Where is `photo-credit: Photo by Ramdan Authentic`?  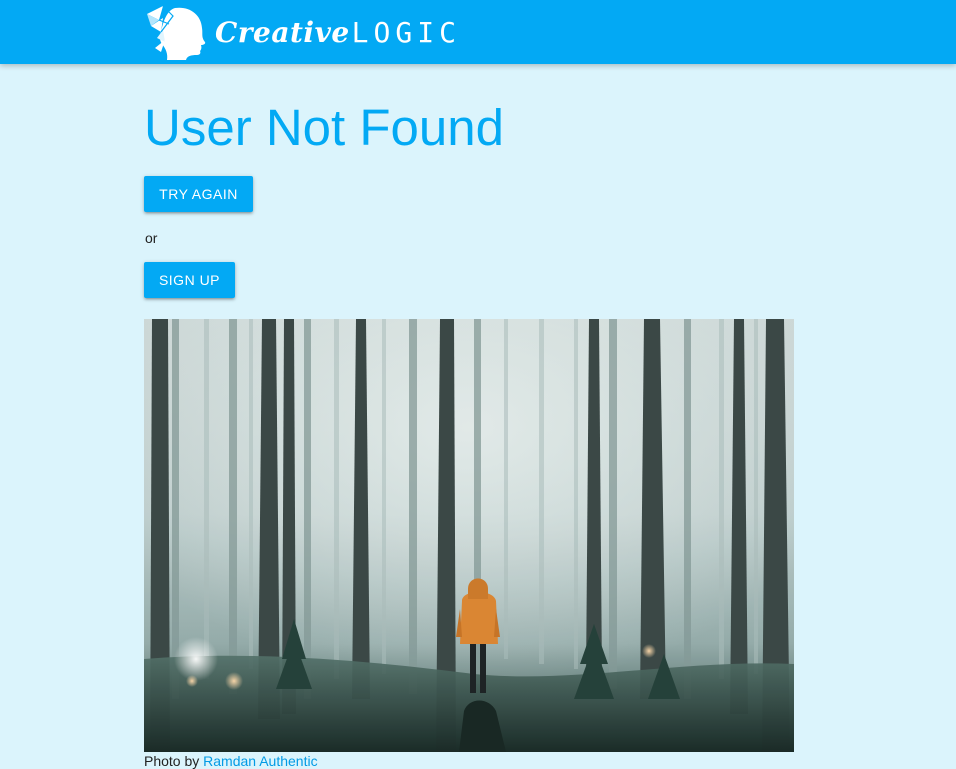 photo-credit: Photo by Ramdan Authentic is located at coordinates (231, 761).